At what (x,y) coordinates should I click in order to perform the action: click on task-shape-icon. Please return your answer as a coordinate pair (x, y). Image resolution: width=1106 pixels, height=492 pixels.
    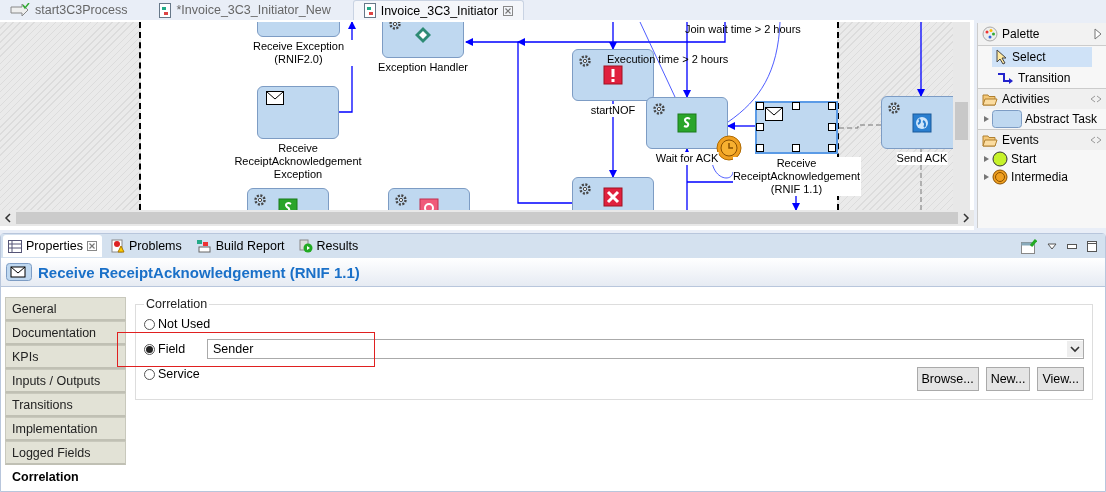
    Looking at the image, I should click on (1007, 119).